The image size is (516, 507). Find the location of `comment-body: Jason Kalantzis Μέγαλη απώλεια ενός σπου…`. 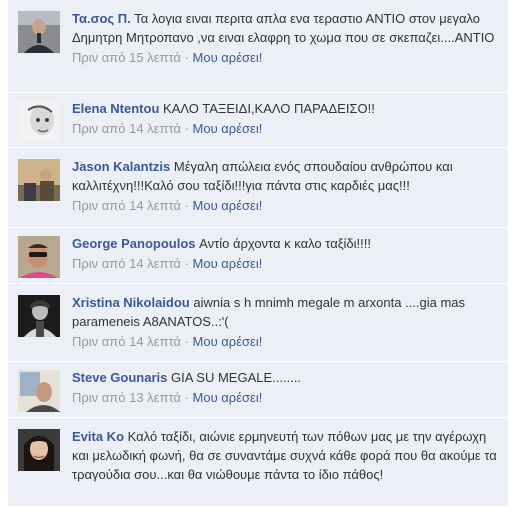

comment-body: Jason Kalantzis Μέγαλη απώλεια ενός σπου… is located at coordinates (287, 186).